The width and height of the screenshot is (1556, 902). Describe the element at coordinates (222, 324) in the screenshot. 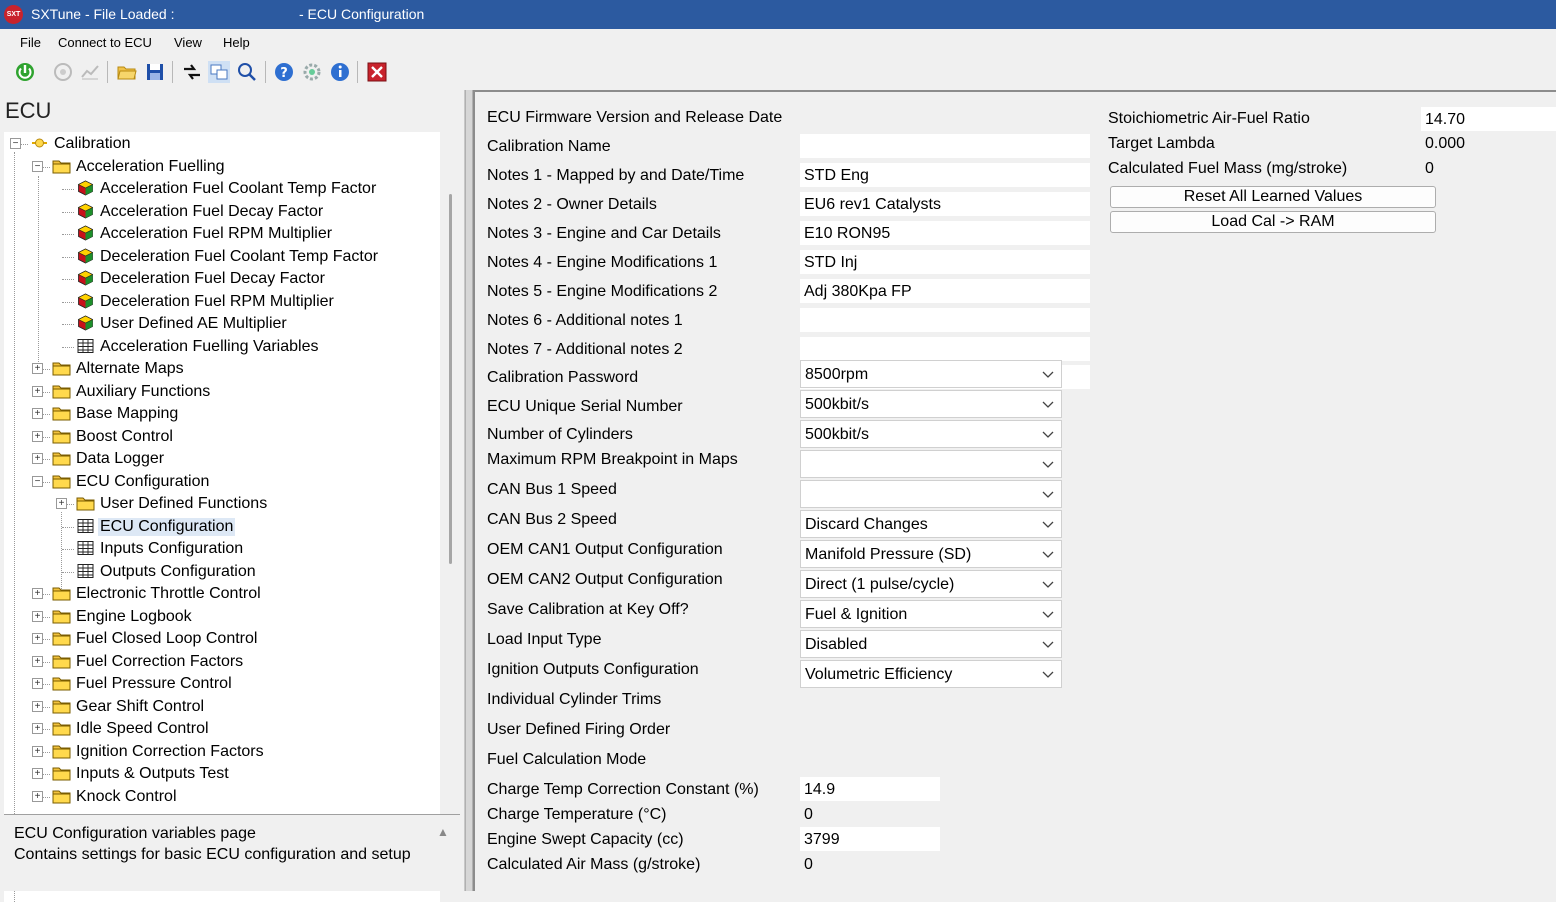

I see `tree-item: User Defined AE Multiplier` at that location.